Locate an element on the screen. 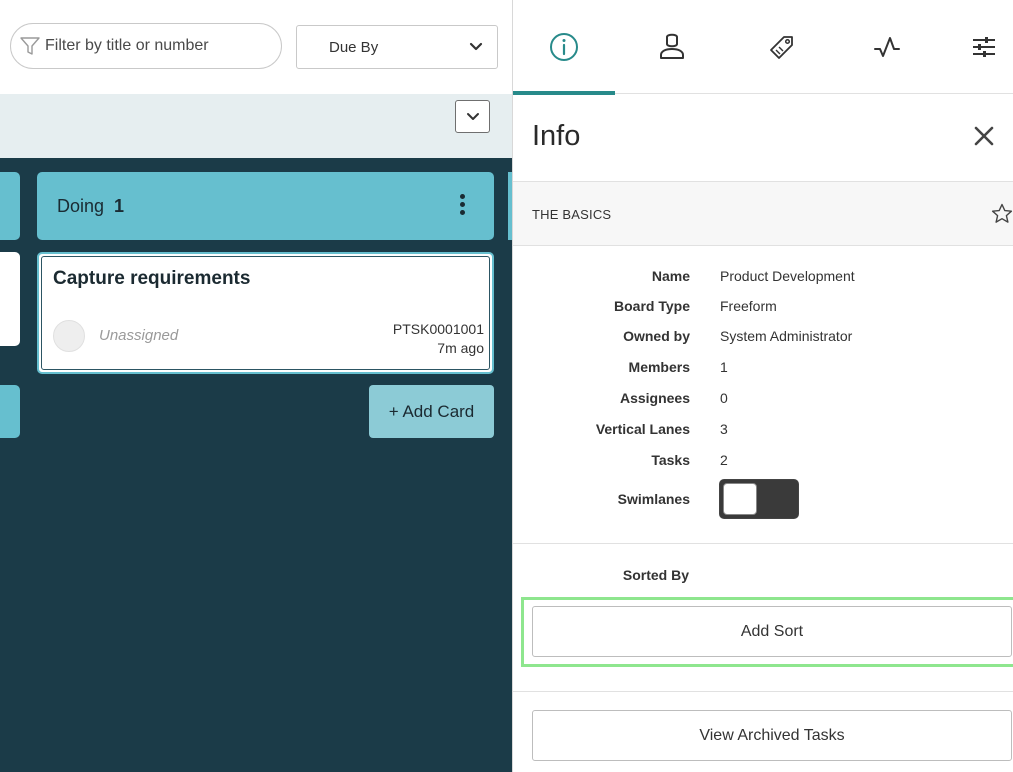  card-age: 7m ago is located at coordinates (460, 348).